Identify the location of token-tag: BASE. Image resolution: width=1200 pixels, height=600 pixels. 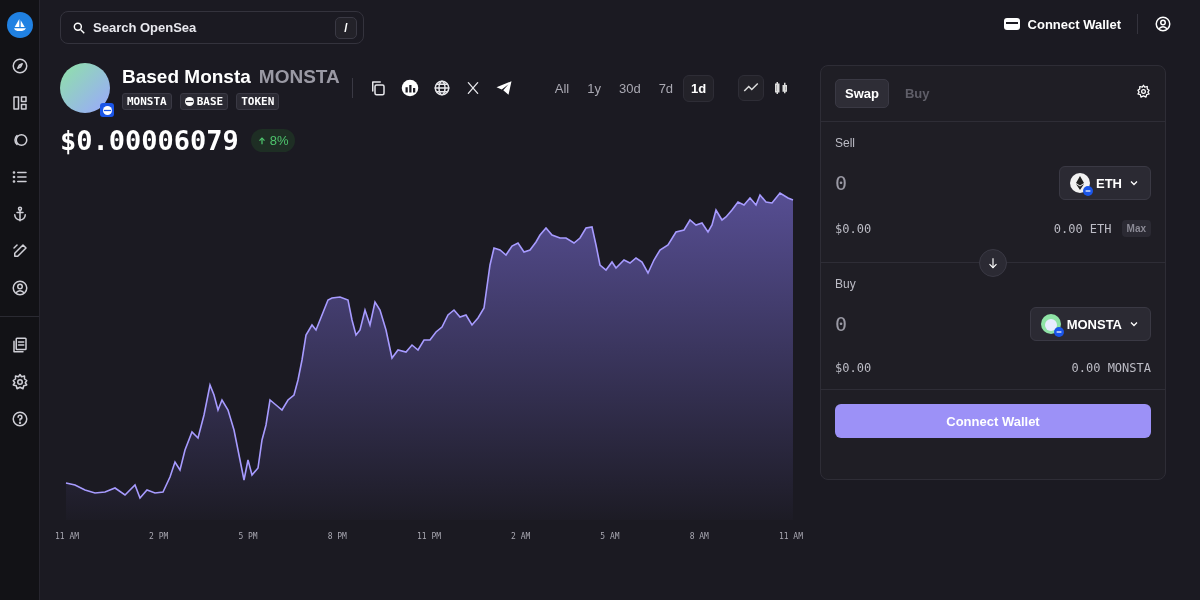
(204, 101).